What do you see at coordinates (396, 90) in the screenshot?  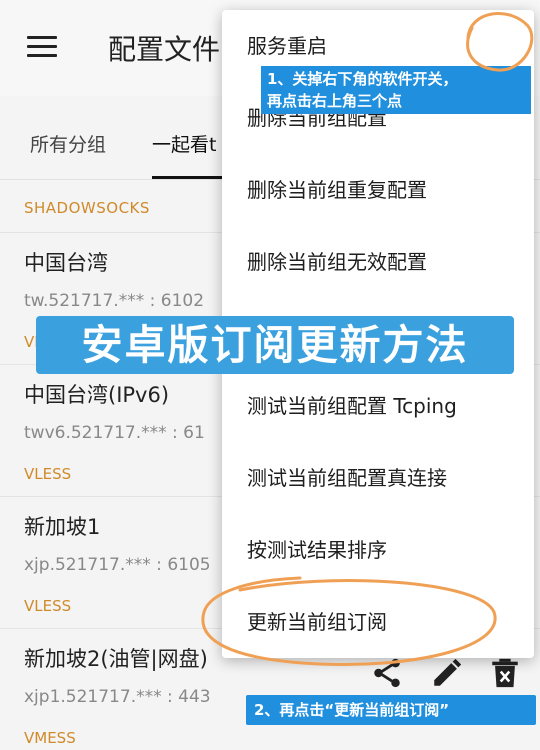 I see `step1-annotation: 1、关掉右下角的软件开关， 再点击右上角三个点` at bounding box center [396, 90].